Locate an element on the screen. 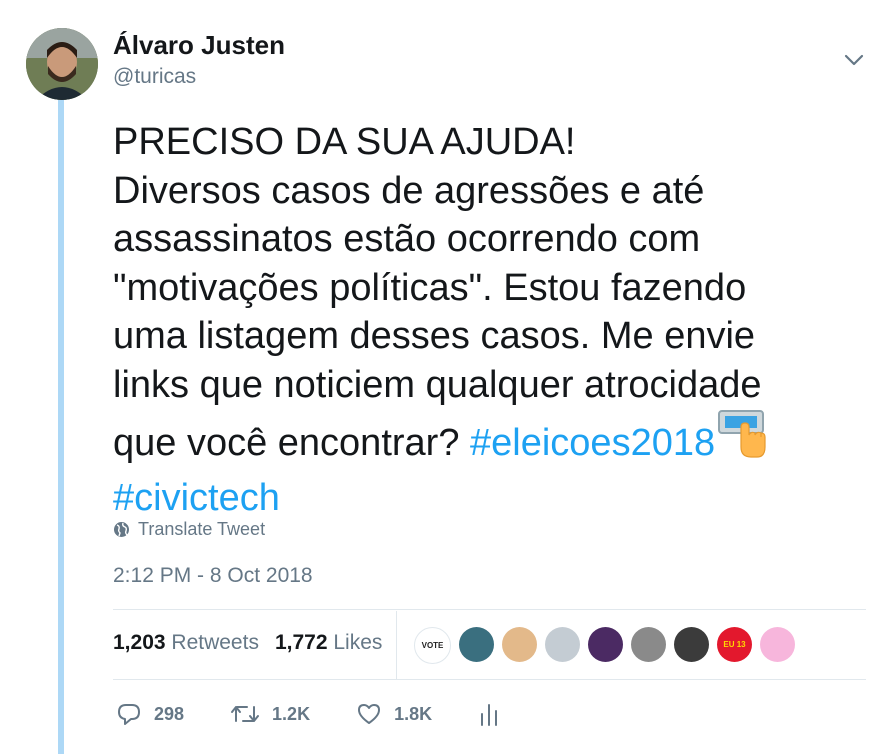 This screenshot has height=754, width=884. tweet-text-line: #civictech is located at coordinates (483, 498).